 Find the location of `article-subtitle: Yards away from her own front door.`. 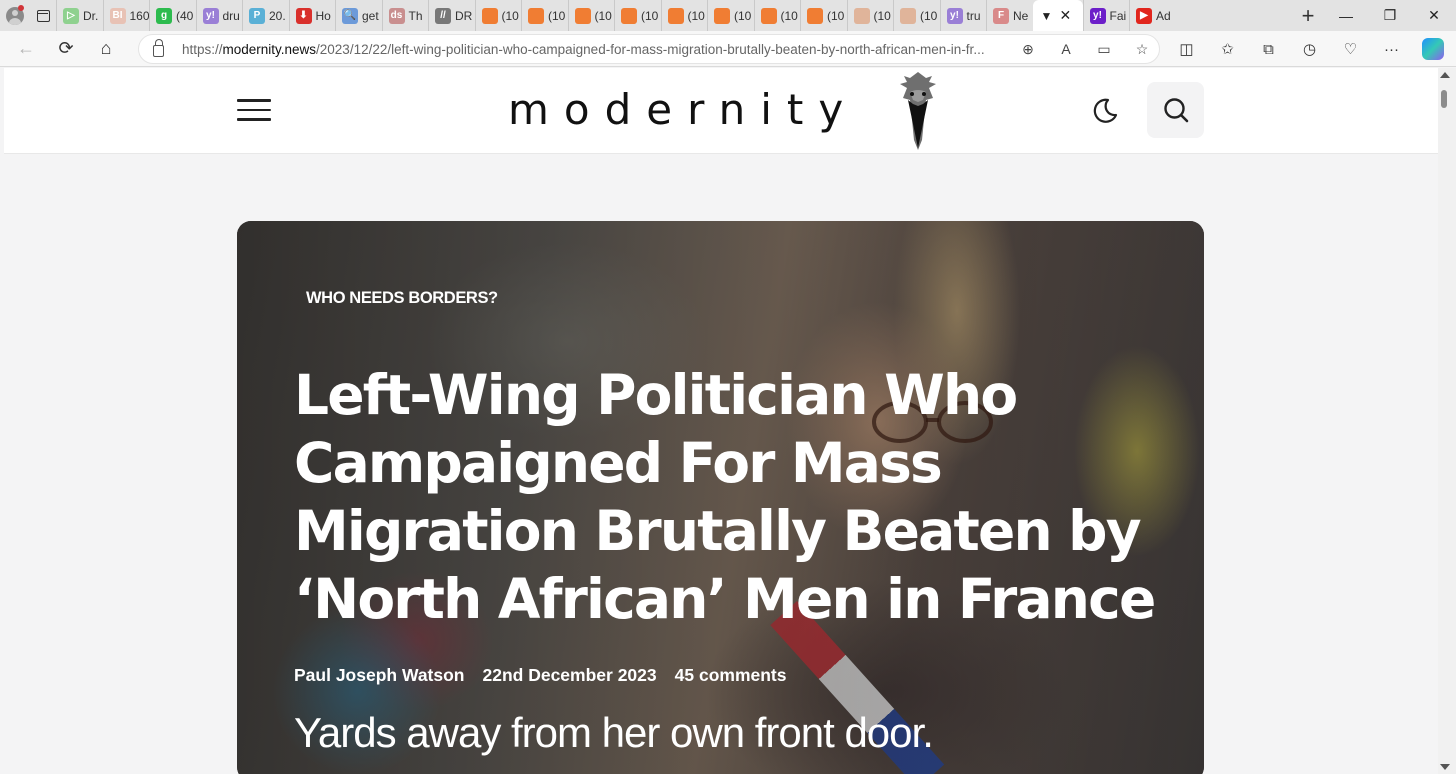

article-subtitle: Yards away from her own front door. is located at coordinates (614, 732).